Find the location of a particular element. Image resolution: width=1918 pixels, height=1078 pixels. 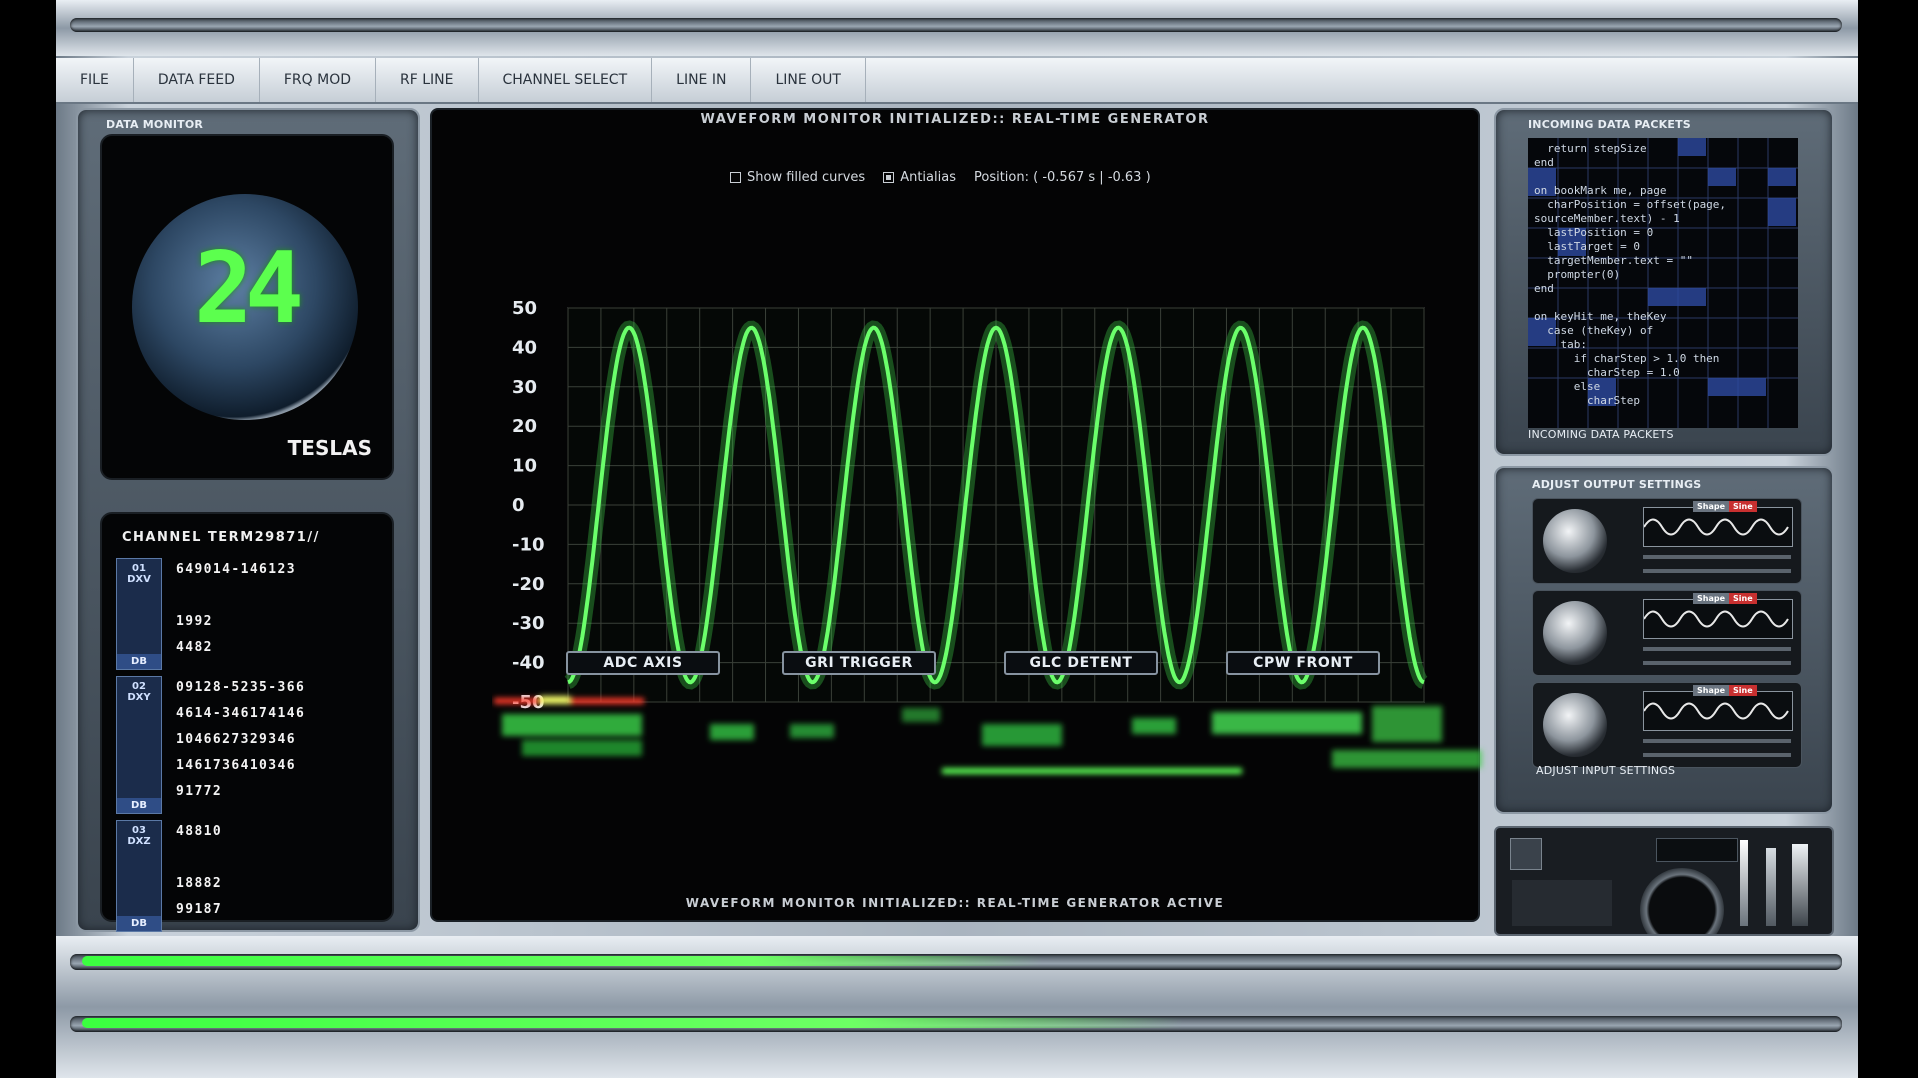

antialias-toggle: Antialias is located at coordinates (919, 177).